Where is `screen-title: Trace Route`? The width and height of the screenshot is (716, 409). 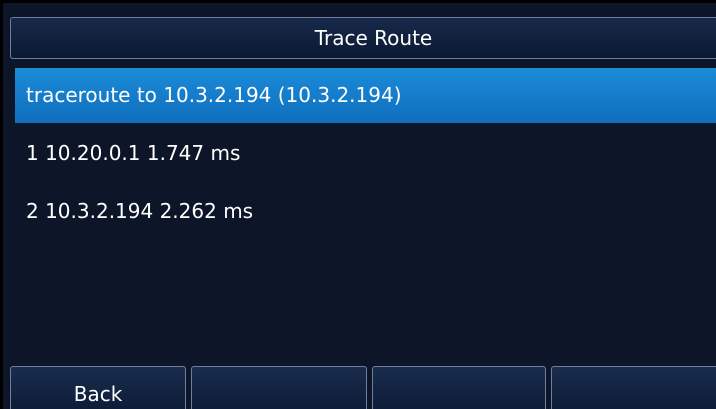 screen-title: Trace Route is located at coordinates (363, 38).